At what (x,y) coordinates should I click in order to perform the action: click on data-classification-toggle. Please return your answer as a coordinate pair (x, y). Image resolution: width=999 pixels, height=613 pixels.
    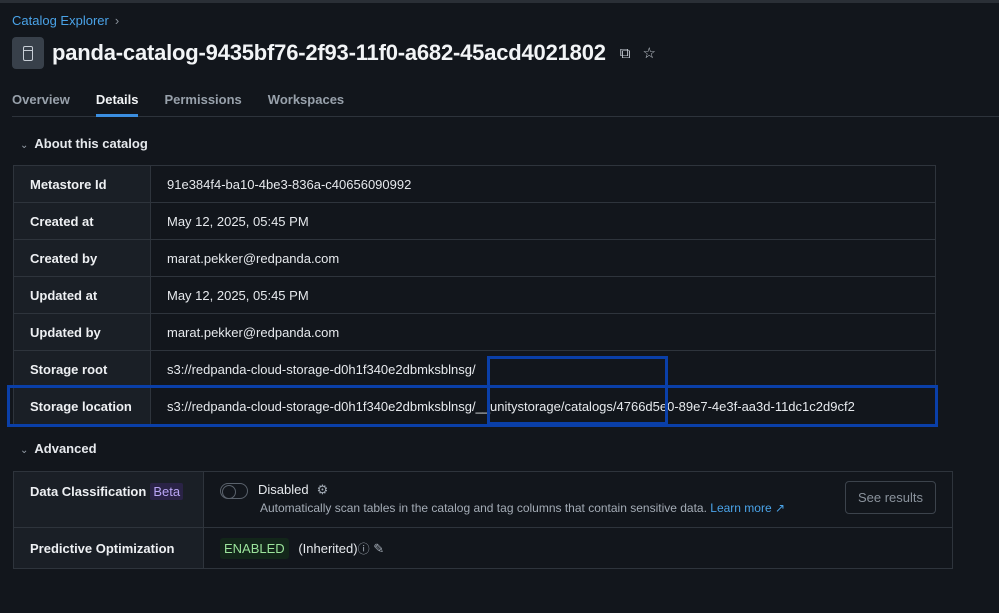
    Looking at the image, I should click on (234, 490).